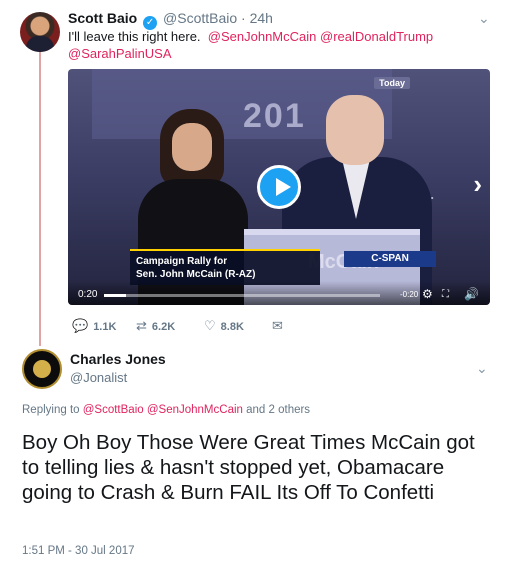 This screenshot has height=570, width=506. What do you see at coordinates (445, 294) in the screenshot?
I see `fullscreen-icon: ⛶` at bounding box center [445, 294].